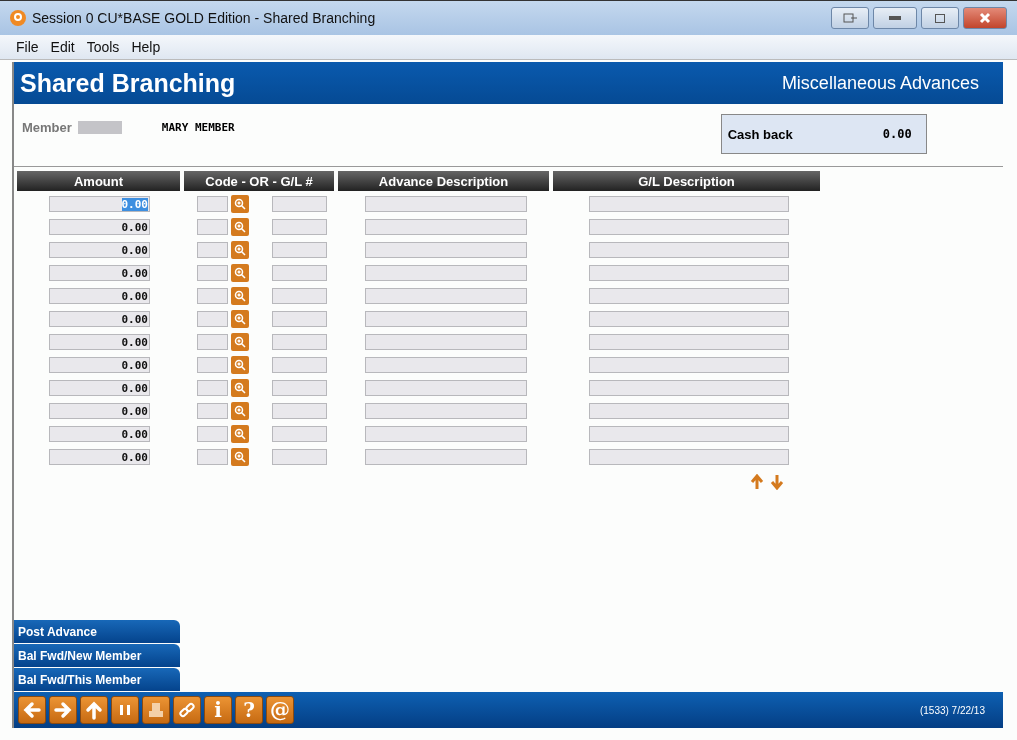 This screenshot has height=740, width=1017. I want to click on menu-item: File, so click(27, 47).